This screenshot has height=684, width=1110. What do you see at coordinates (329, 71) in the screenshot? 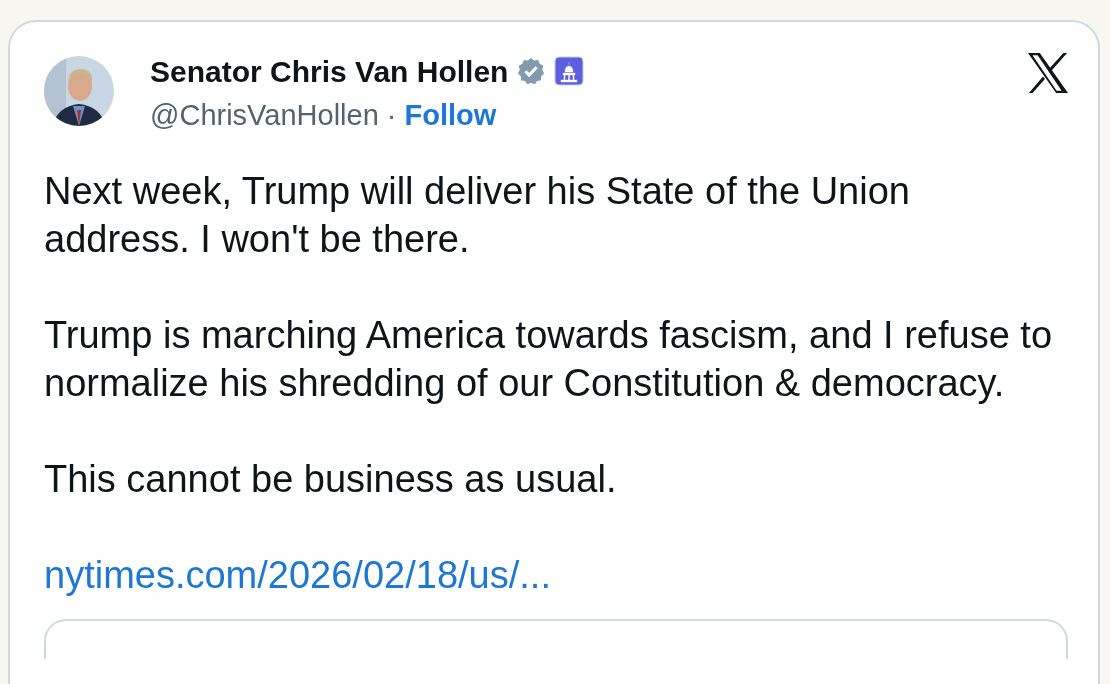
I see `author-name: Senator Chris Van Hollen` at bounding box center [329, 71].